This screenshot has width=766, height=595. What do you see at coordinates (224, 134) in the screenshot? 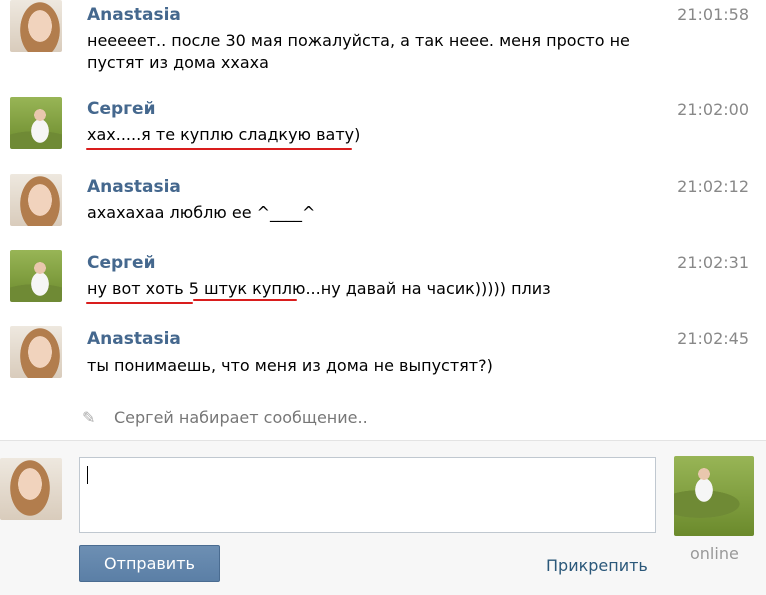
I see `message-text: хах.....я те куплю сладкую вату)` at bounding box center [224, 134].